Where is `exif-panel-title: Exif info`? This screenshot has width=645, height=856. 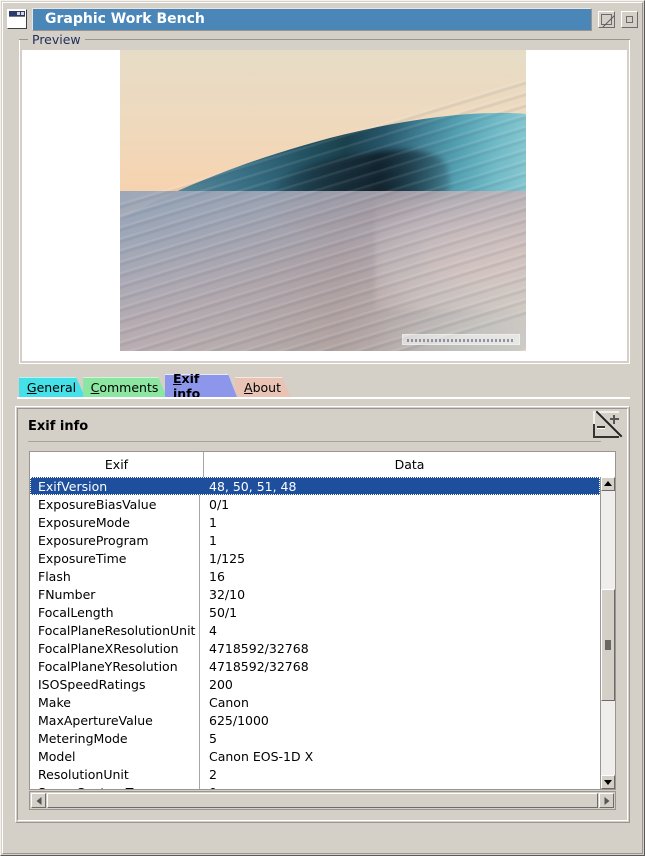 exif-panel-title: Exif info is located at coordinates (58, 426).